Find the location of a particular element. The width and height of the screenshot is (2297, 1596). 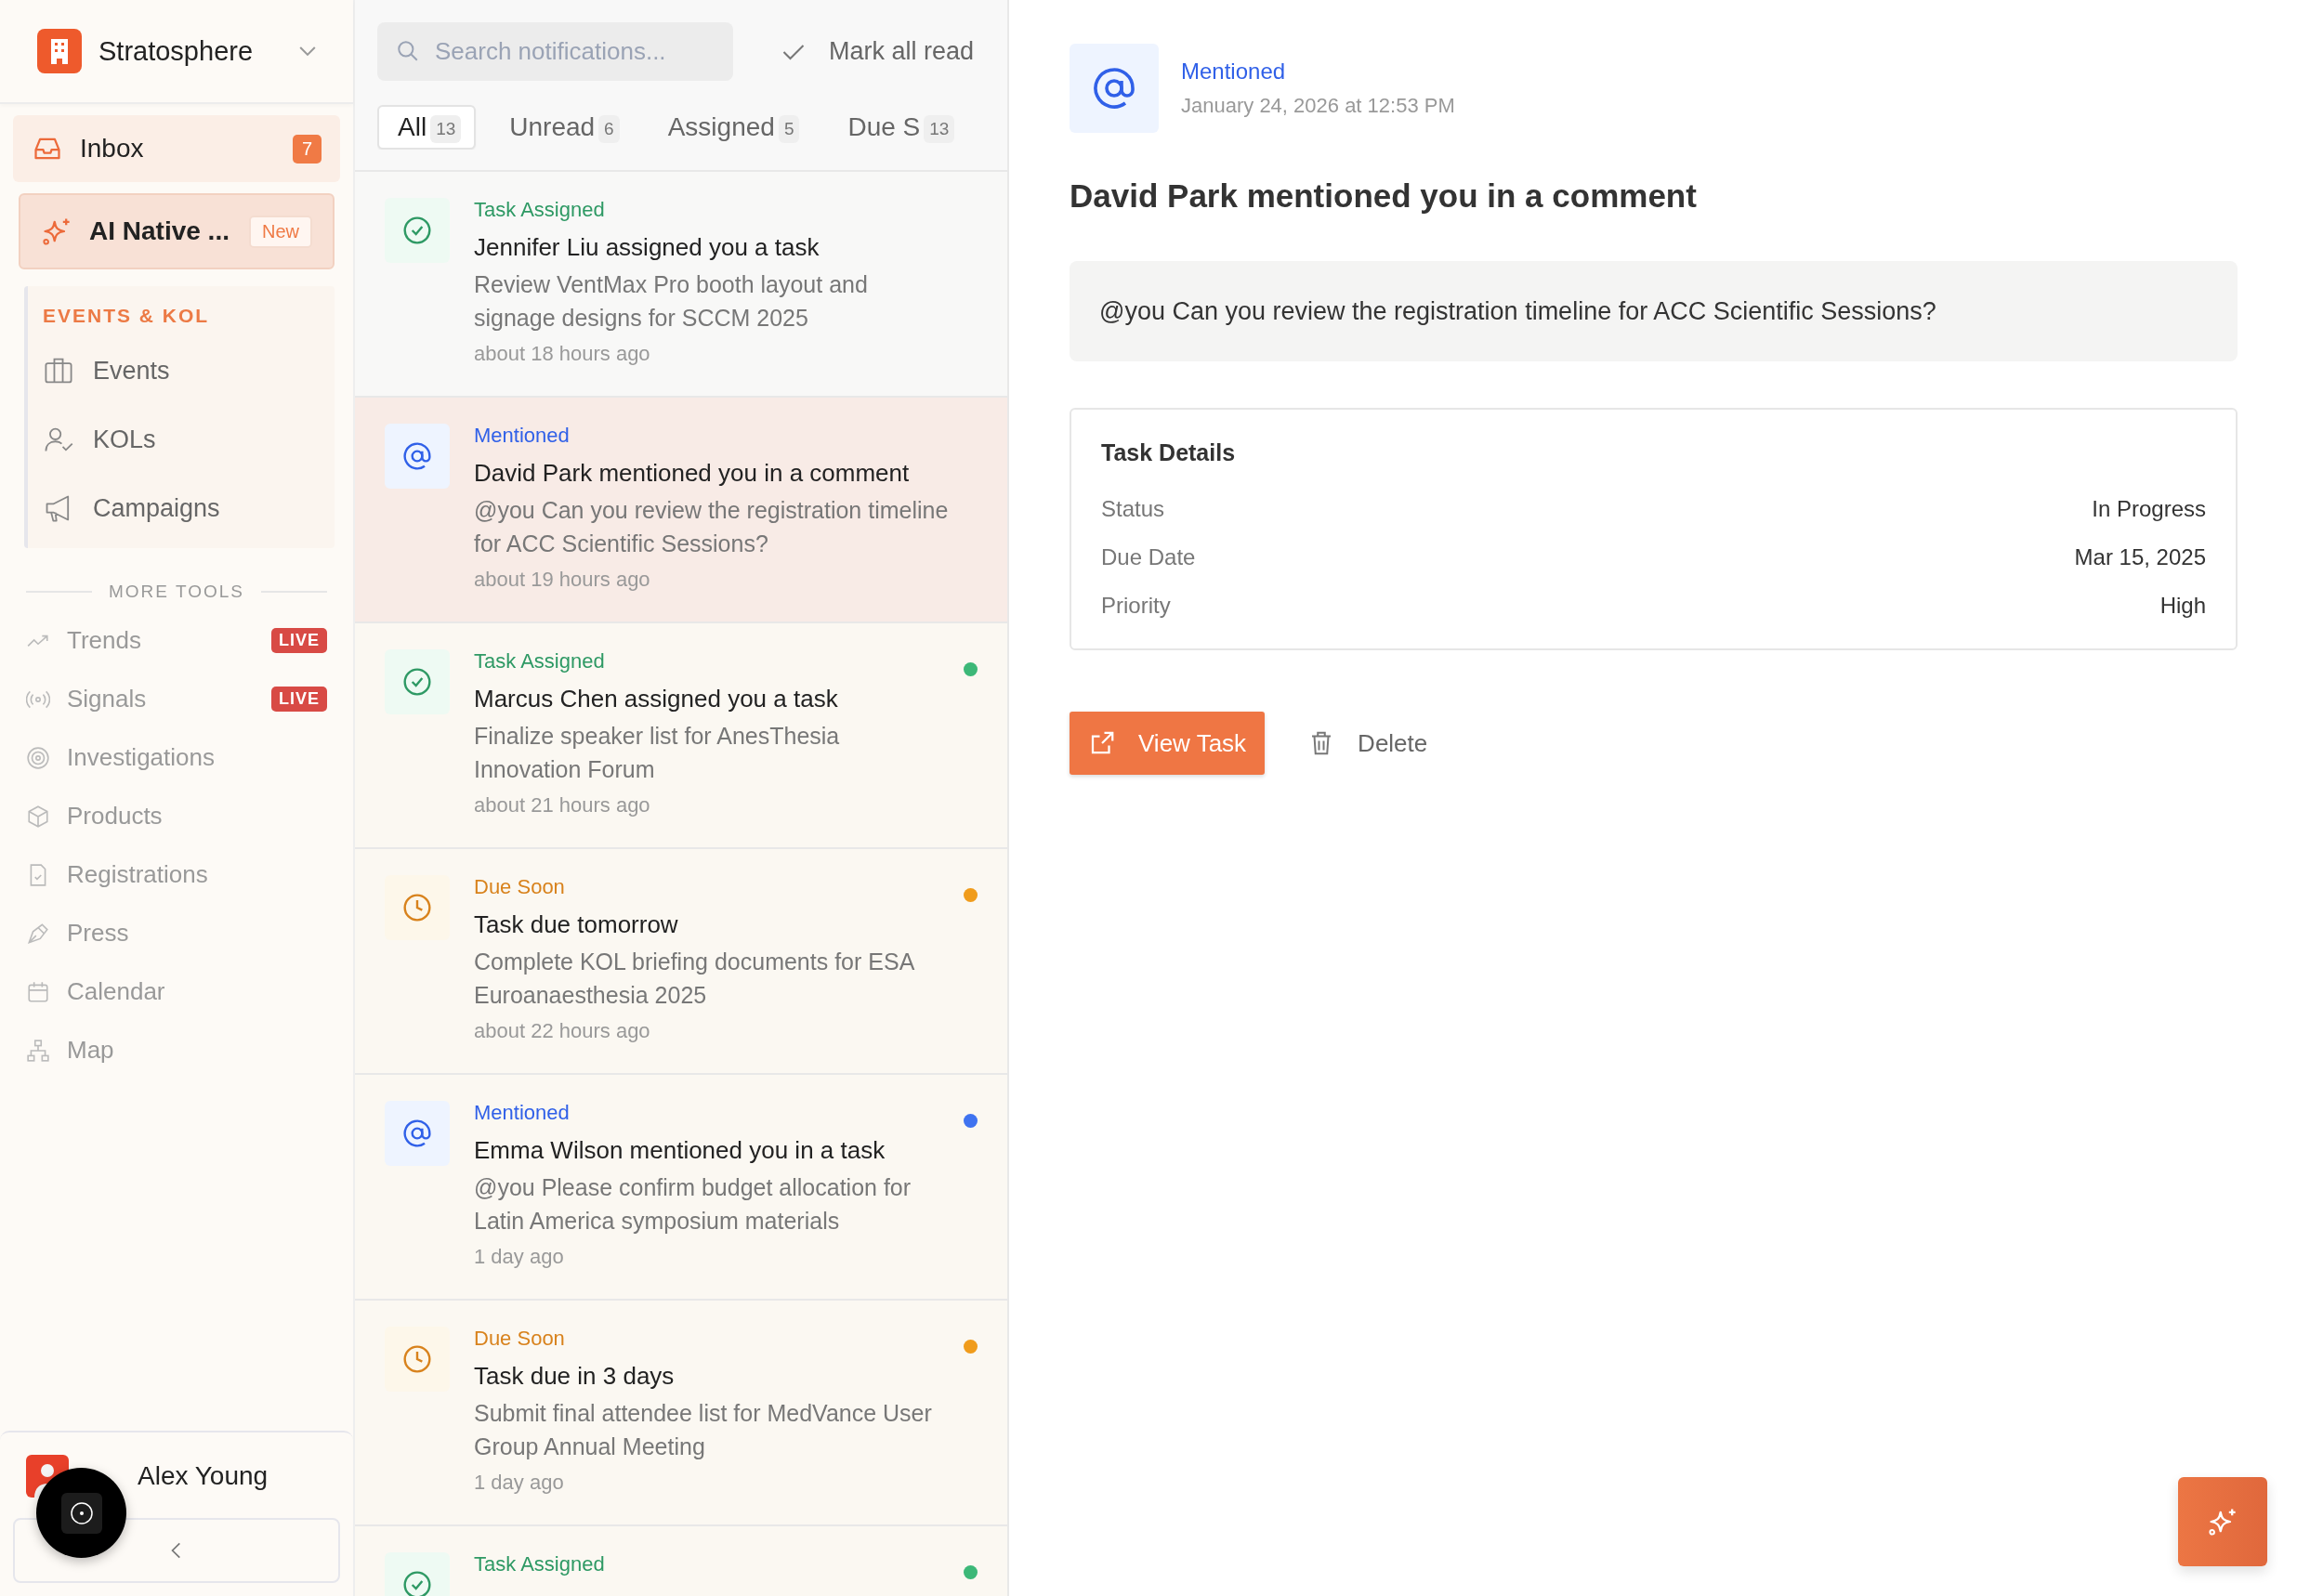

filter-tab: All 13 is located at coordinates (427, 127).